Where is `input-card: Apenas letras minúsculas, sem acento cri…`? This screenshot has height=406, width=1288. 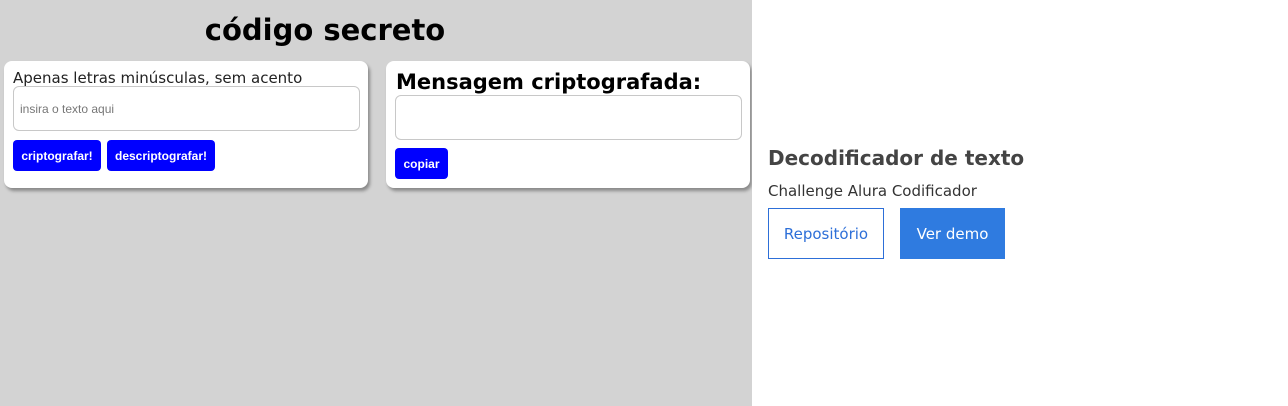
input-card: Apenas letras minúsculas, sem acento cri… is located at coordinates (186, 124).